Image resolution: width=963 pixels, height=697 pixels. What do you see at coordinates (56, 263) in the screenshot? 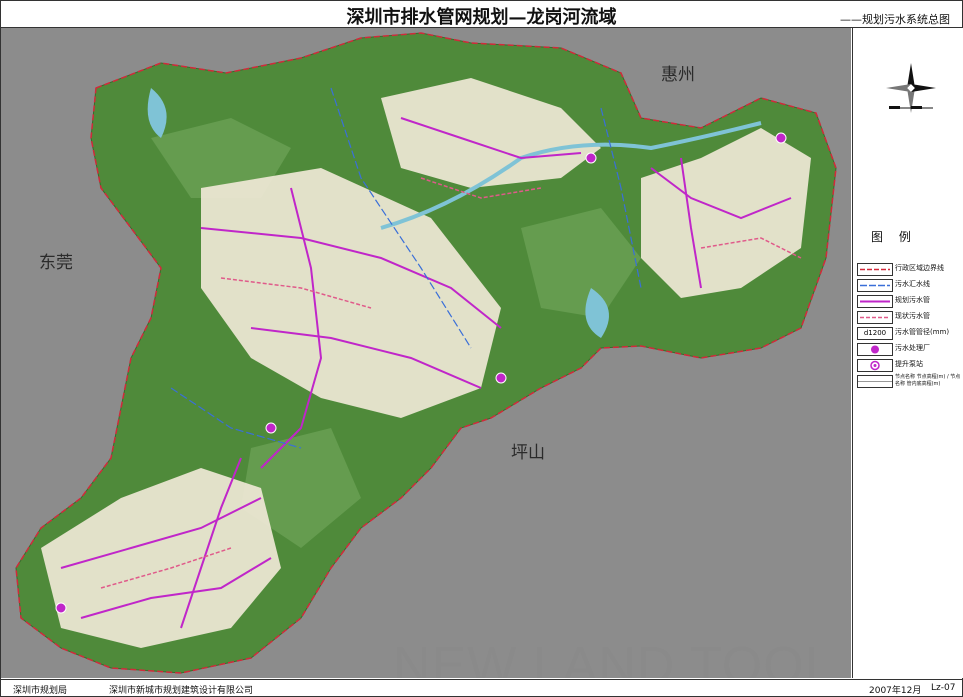
I see `region-label-dongguan: 东莞` at bounding box center [56, 263].